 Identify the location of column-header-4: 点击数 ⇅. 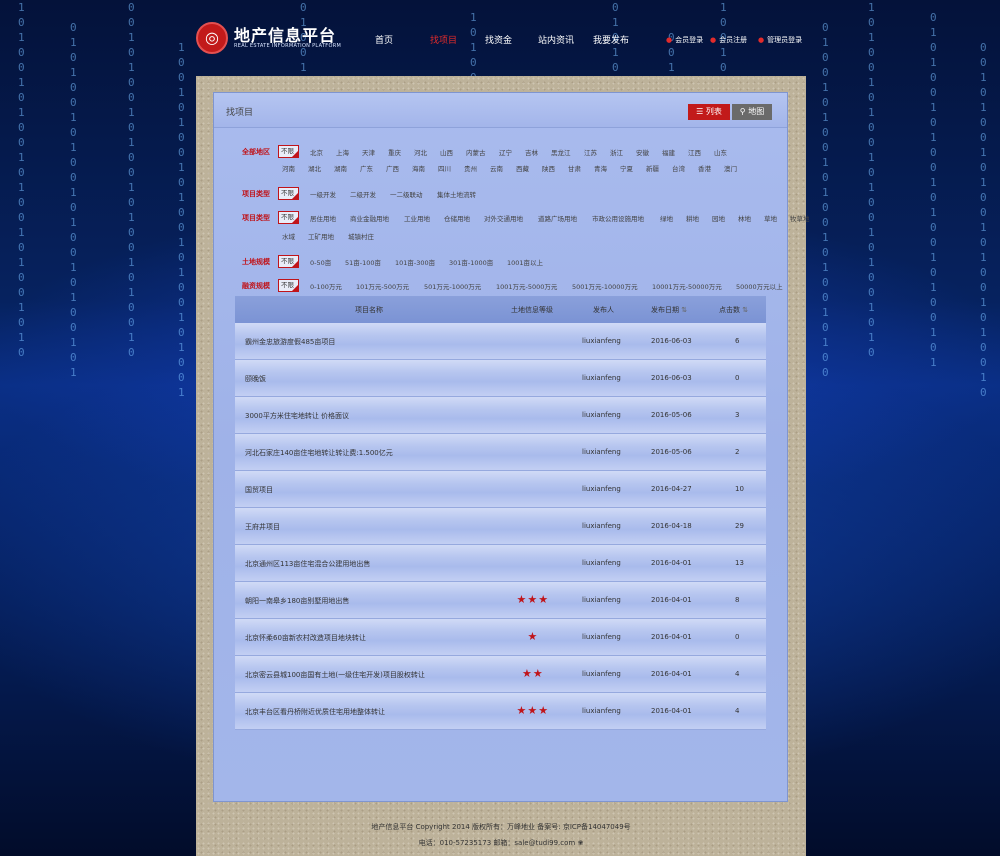
(733, 310).